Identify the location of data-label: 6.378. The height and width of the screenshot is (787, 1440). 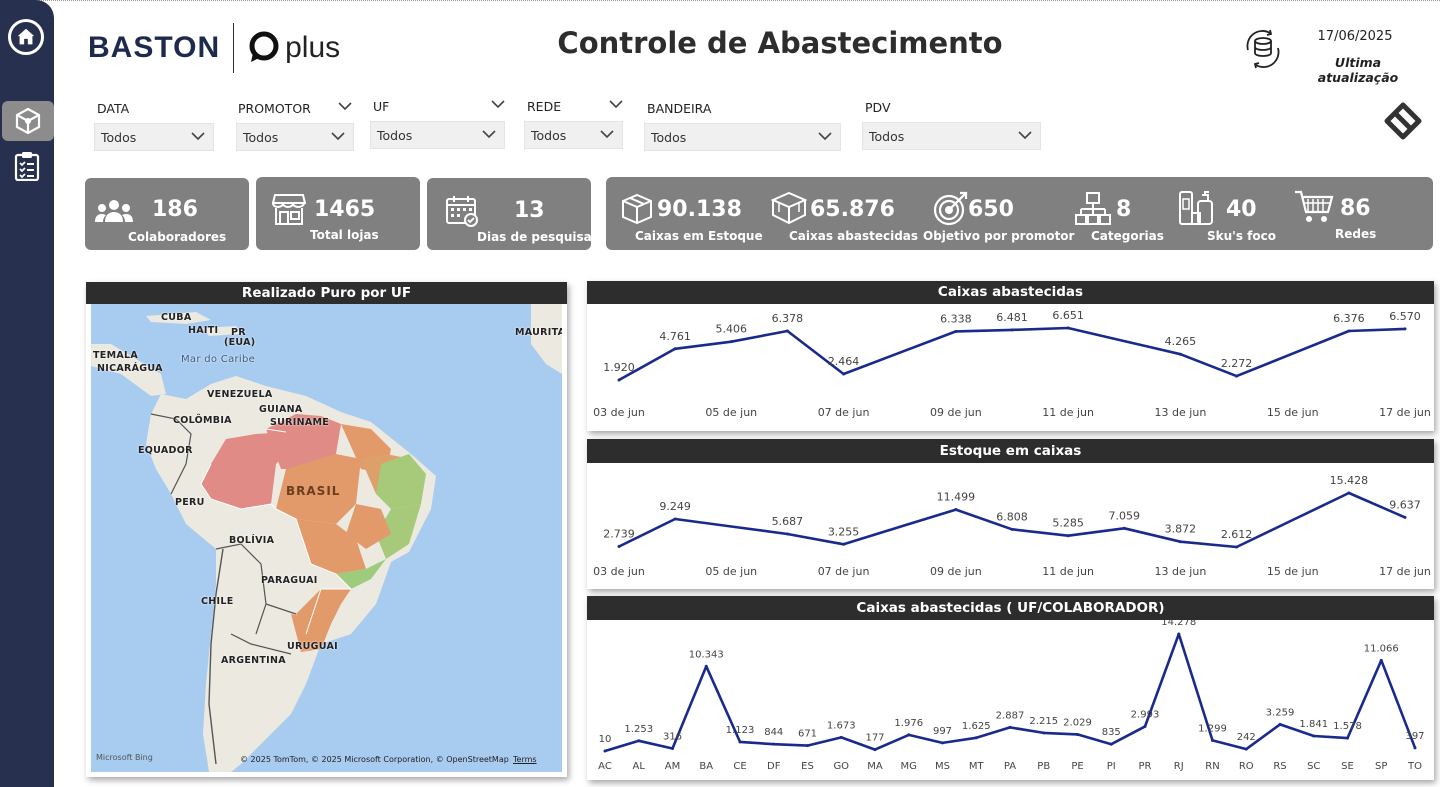
(788, 318).